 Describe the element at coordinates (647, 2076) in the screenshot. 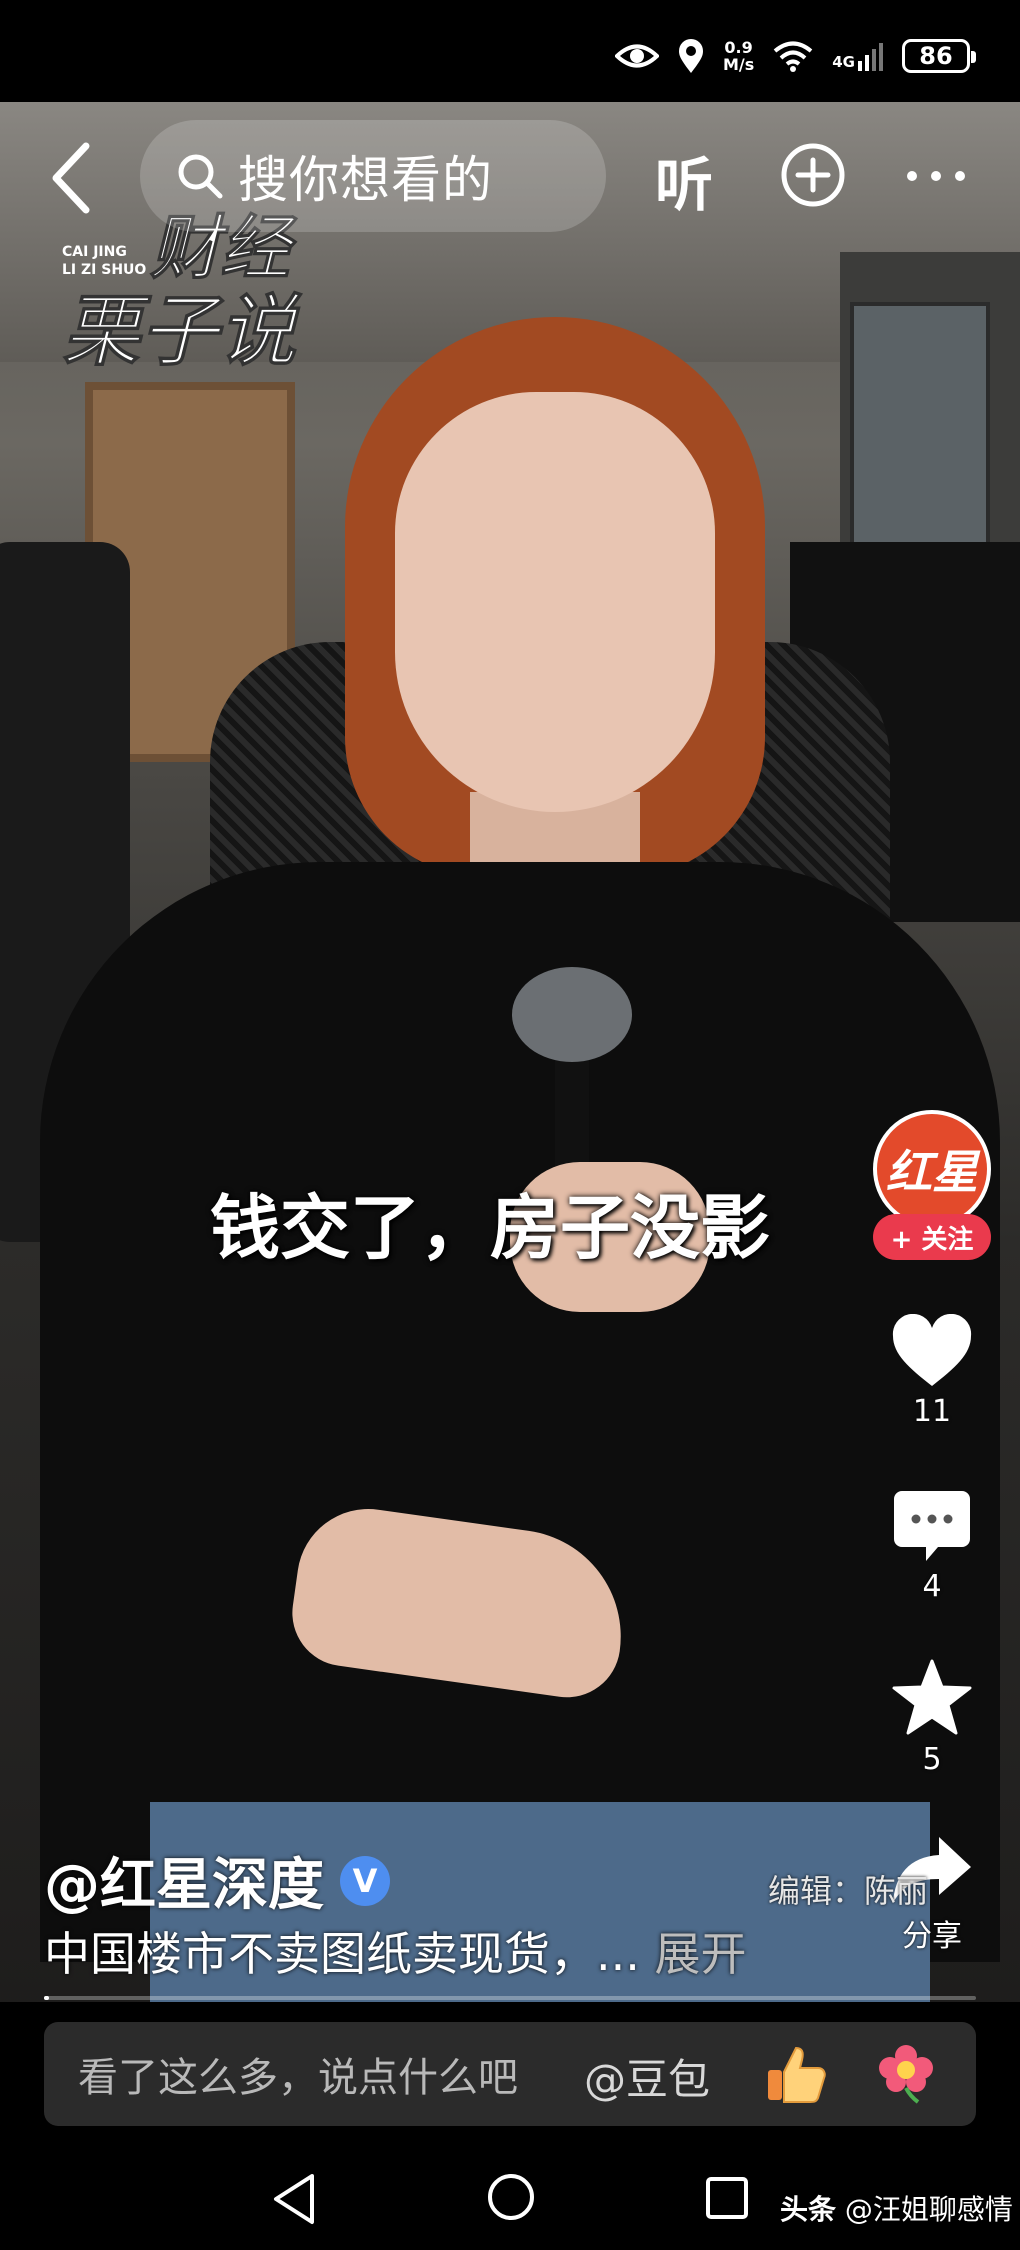

I see `mention-button: @豆包` at that location.